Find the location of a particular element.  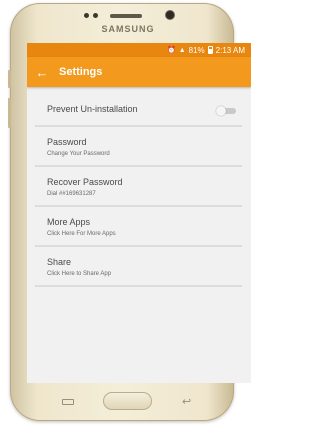

recover-password-row: Recover Password Dial ##169631287 is located at coordinates (138, 187).